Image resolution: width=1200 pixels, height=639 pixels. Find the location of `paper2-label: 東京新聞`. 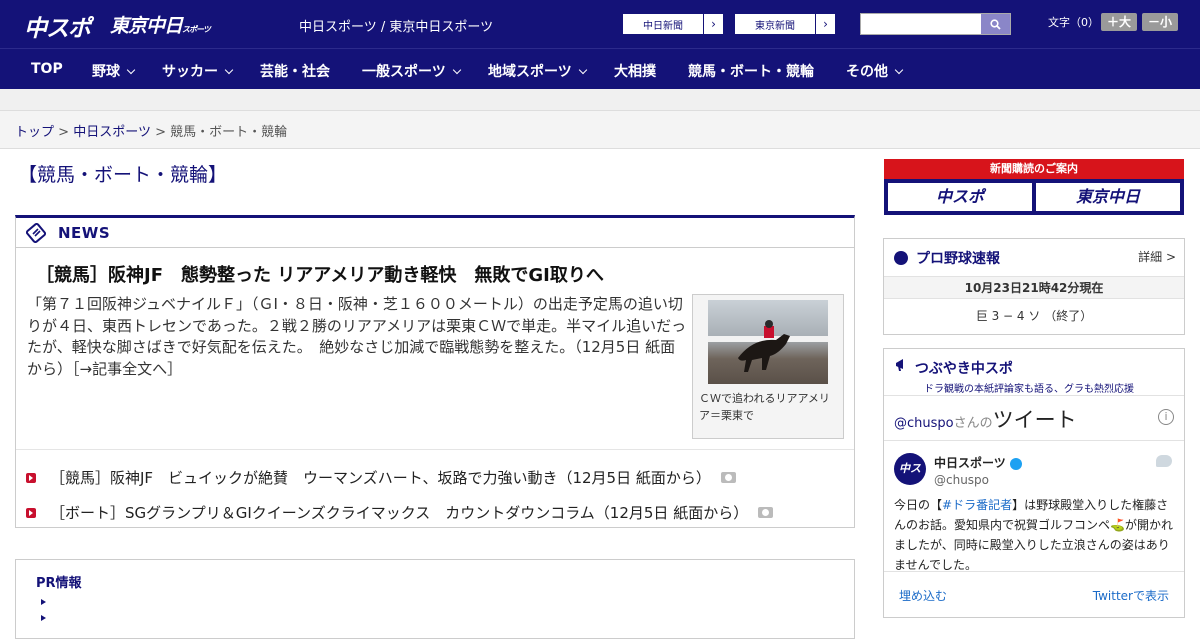

paper2-label: 東京新聞 is located at coordinates (775, 26).